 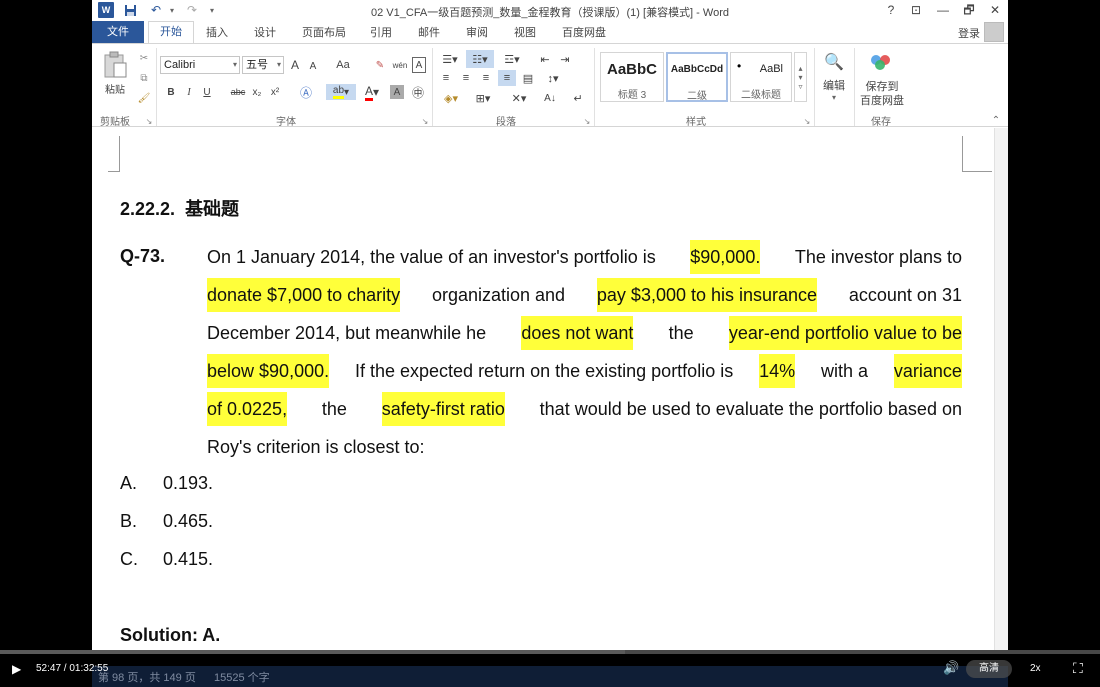 What do you see at coordinates (381, 32) in the screenshot?
I see `tab-references: 引用` at bounding box center [381, 32].